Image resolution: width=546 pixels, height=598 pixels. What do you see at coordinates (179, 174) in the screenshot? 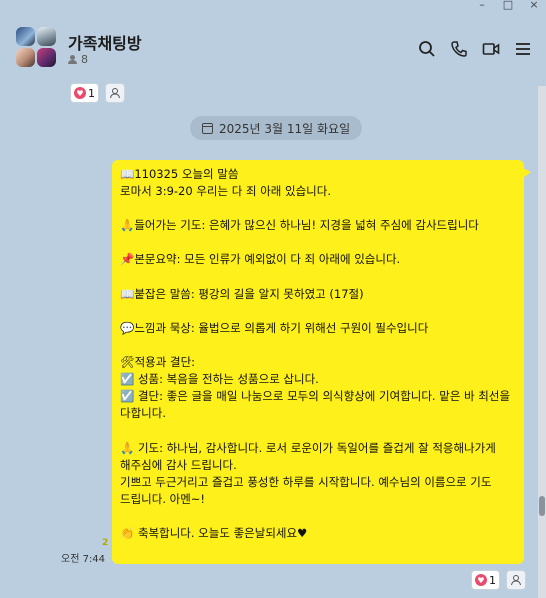
I see `message-line: 📖110325 오늘의 말씀` at bounding box center [179, 174].